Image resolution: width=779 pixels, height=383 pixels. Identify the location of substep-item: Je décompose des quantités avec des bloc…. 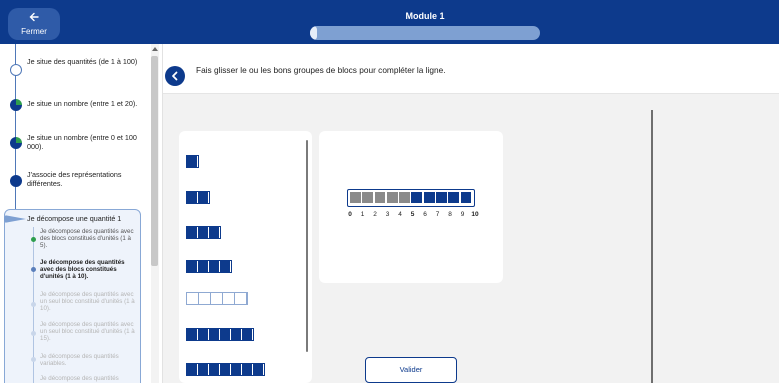
(88, 239).